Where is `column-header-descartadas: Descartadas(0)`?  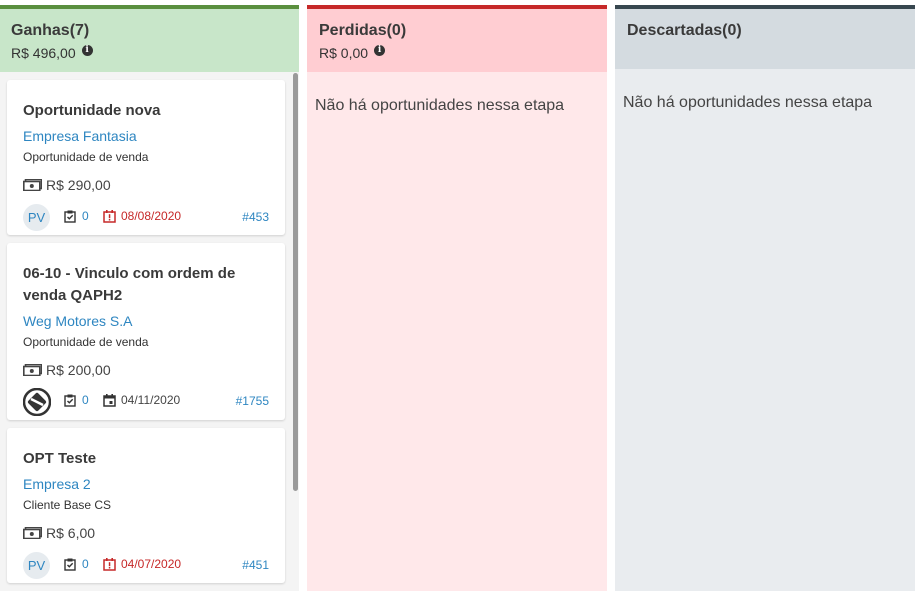 column-header-descartadas: Descartadas(0) is located at coordinates (765, 37).